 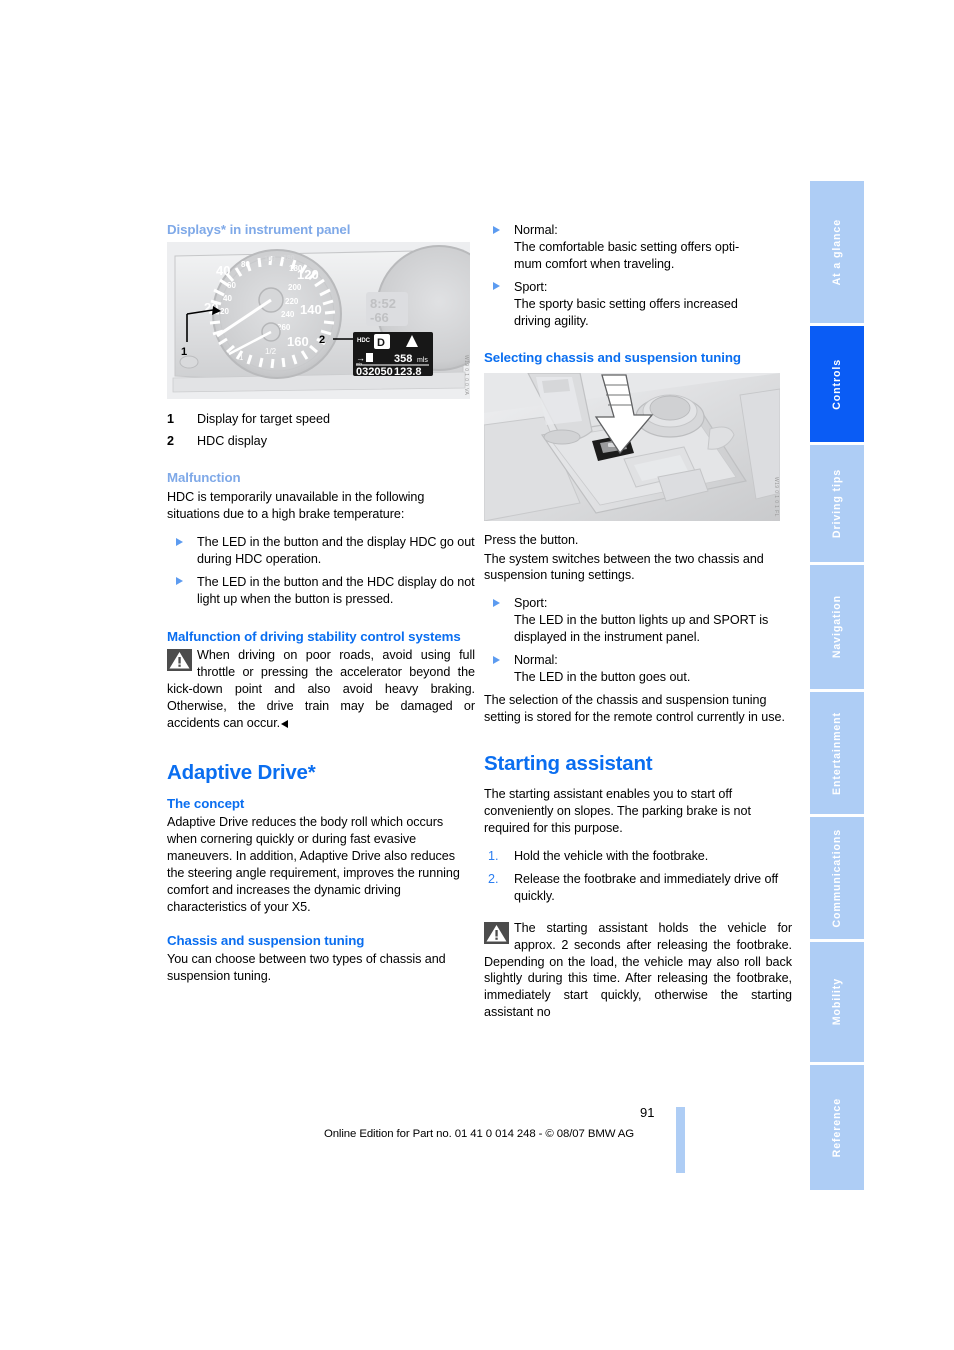 I want to click on tab-label: Mobility, so click(x=837, y=1002).